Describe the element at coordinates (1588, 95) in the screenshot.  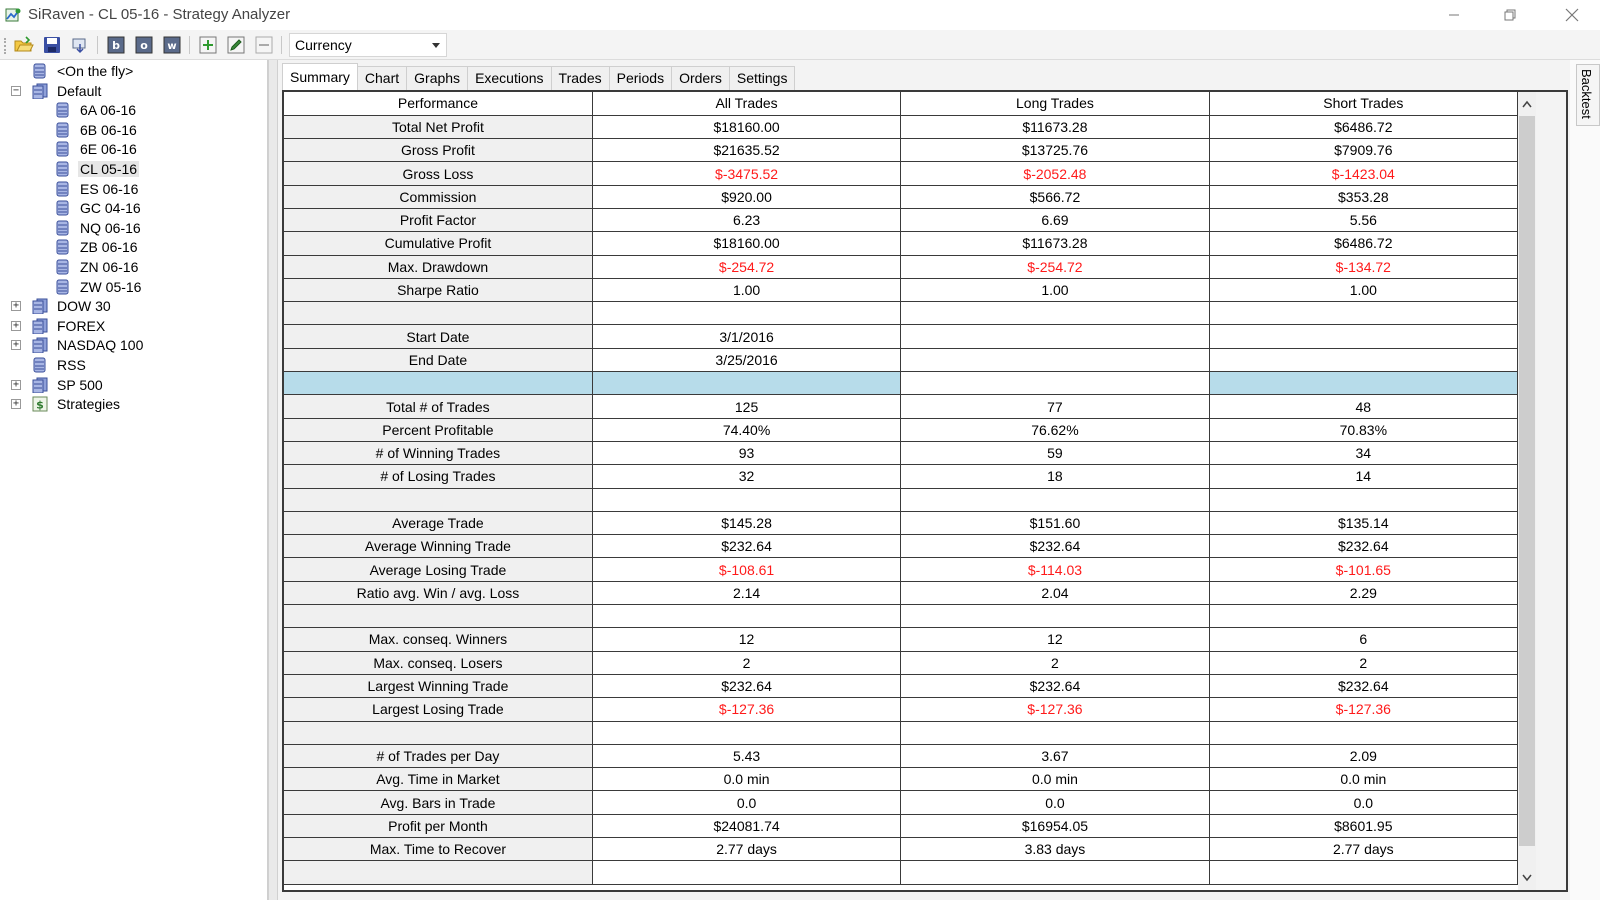
I see `side-tab-backtest: Backtest` at that location.